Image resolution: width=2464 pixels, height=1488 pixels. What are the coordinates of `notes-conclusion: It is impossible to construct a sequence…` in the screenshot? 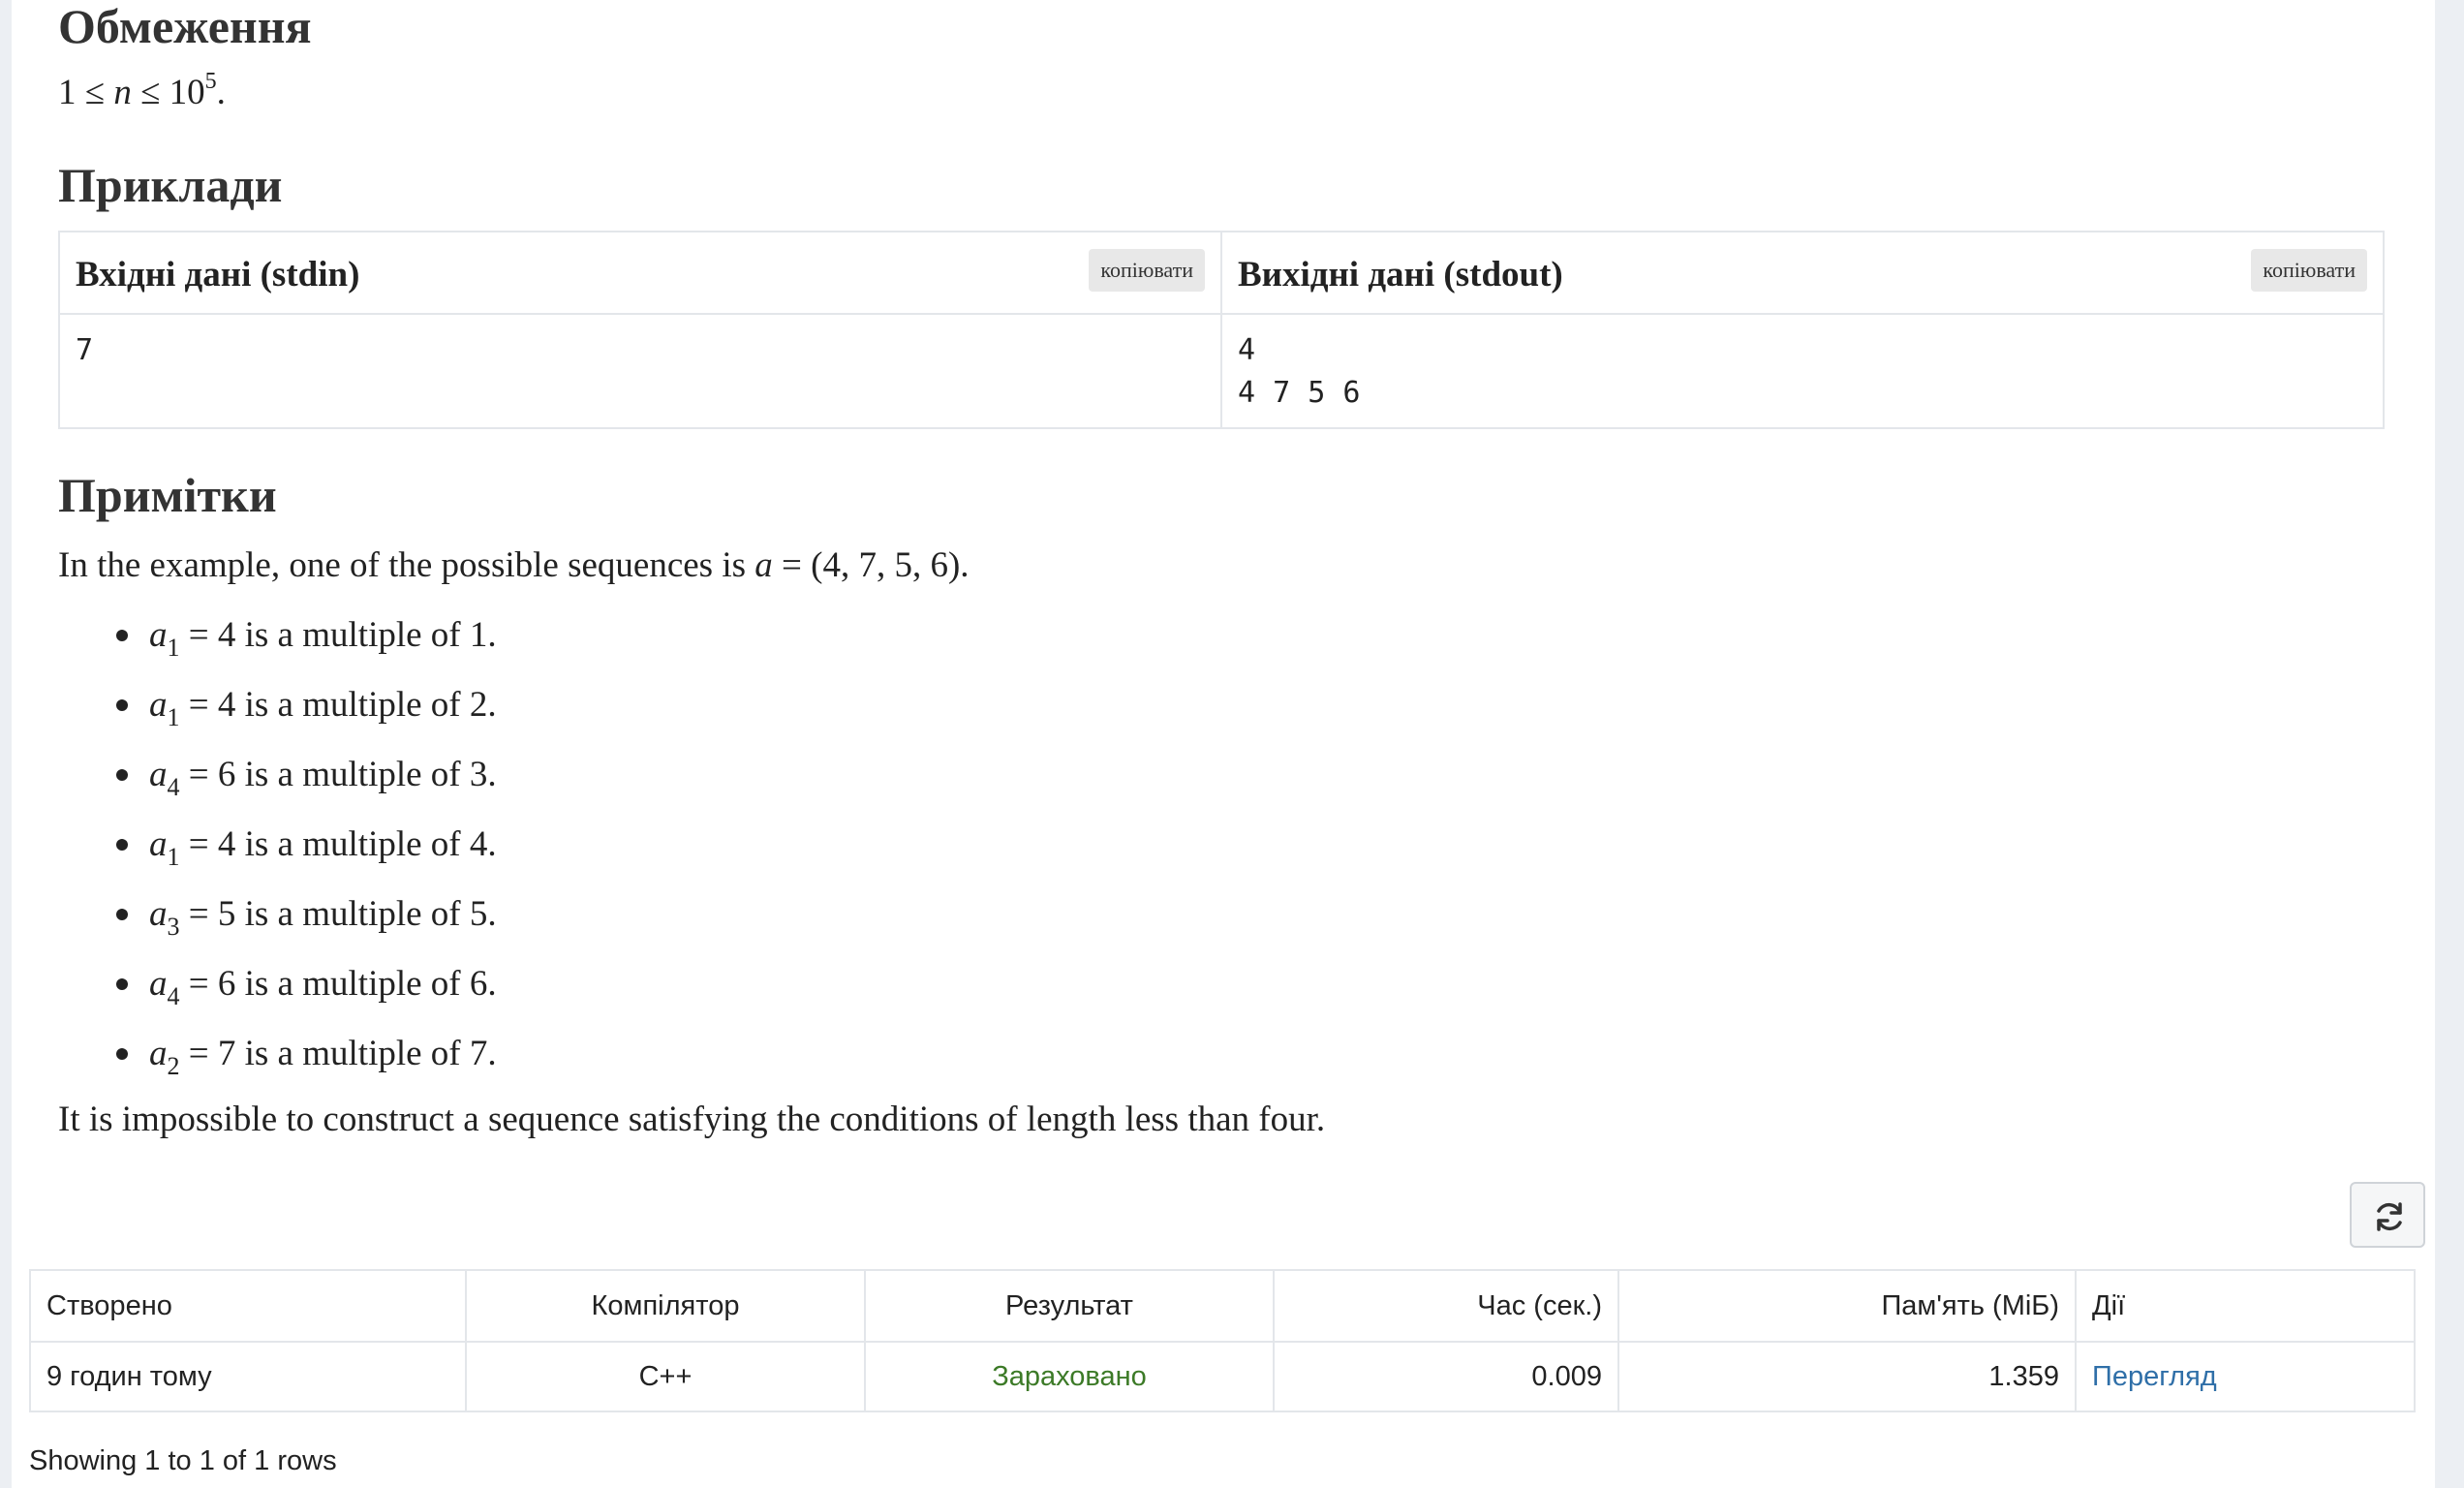 It's located at (692, 1119).